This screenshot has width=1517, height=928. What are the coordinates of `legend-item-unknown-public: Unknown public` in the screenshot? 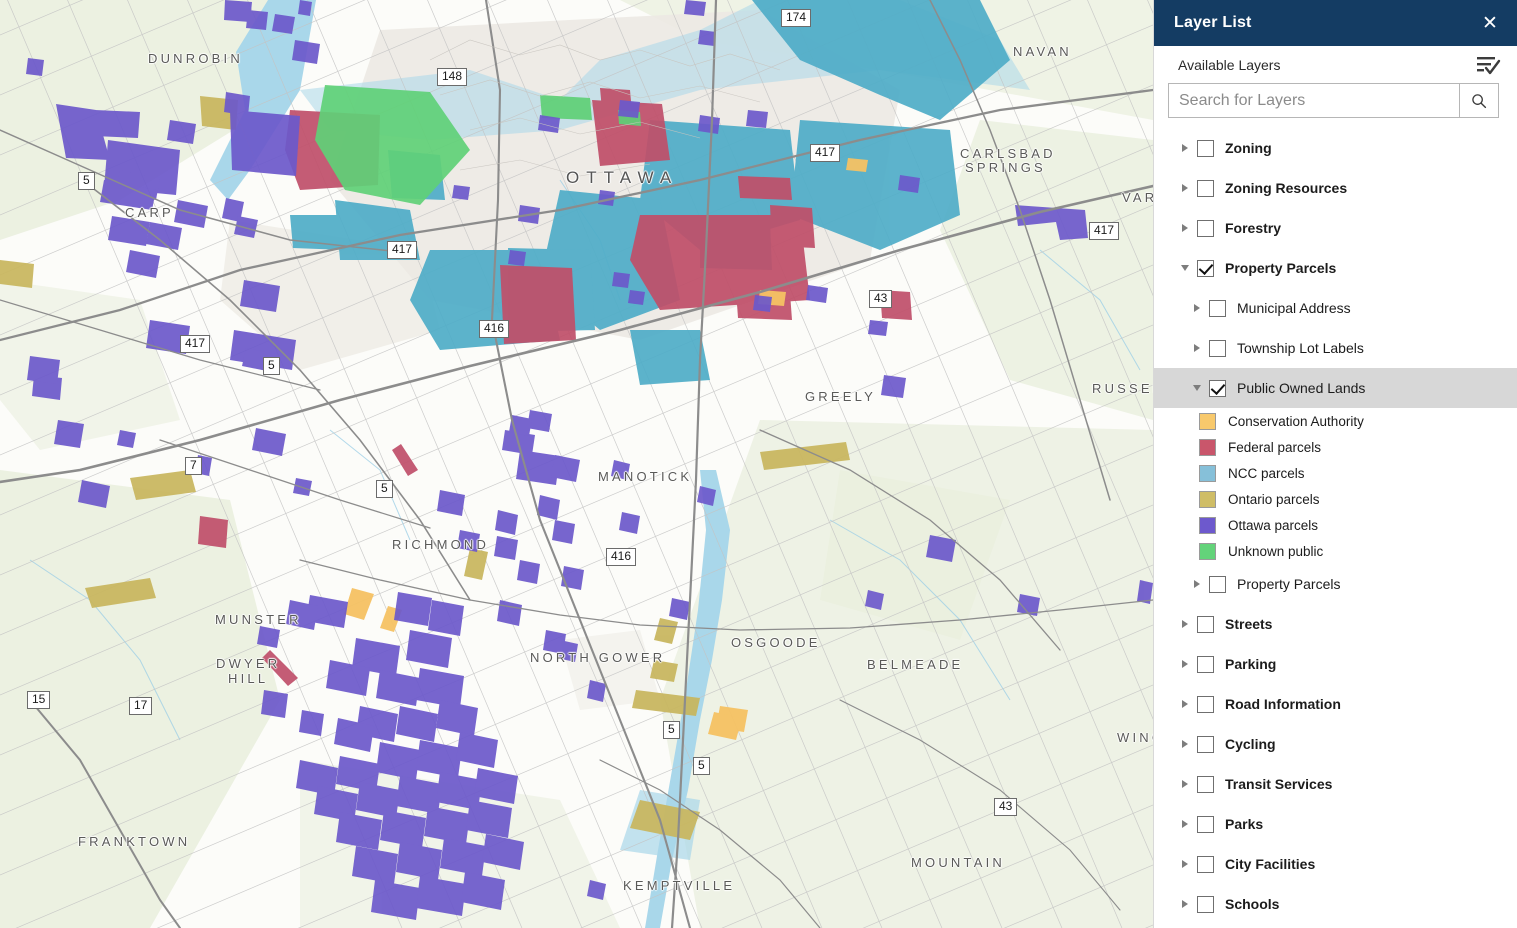 It's located at (1335, 551).